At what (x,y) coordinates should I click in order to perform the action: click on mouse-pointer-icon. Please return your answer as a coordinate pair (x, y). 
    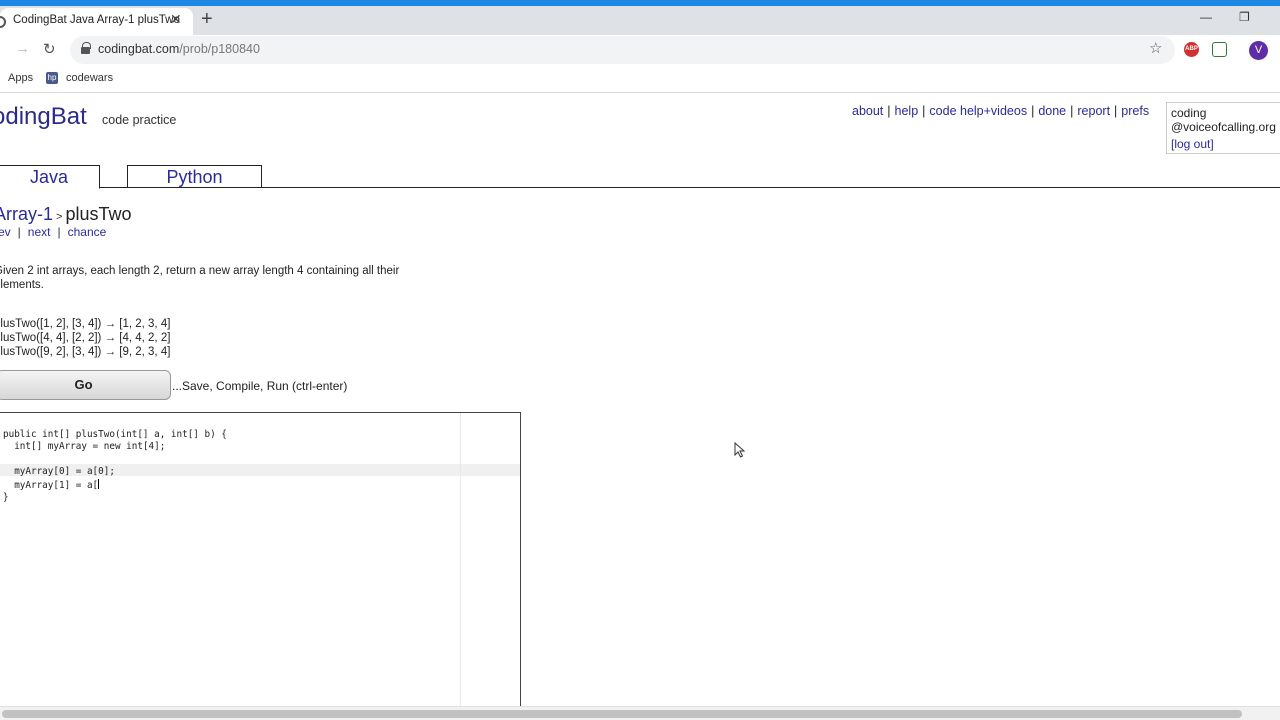
    Looking at the image, I should click on (740, 450).